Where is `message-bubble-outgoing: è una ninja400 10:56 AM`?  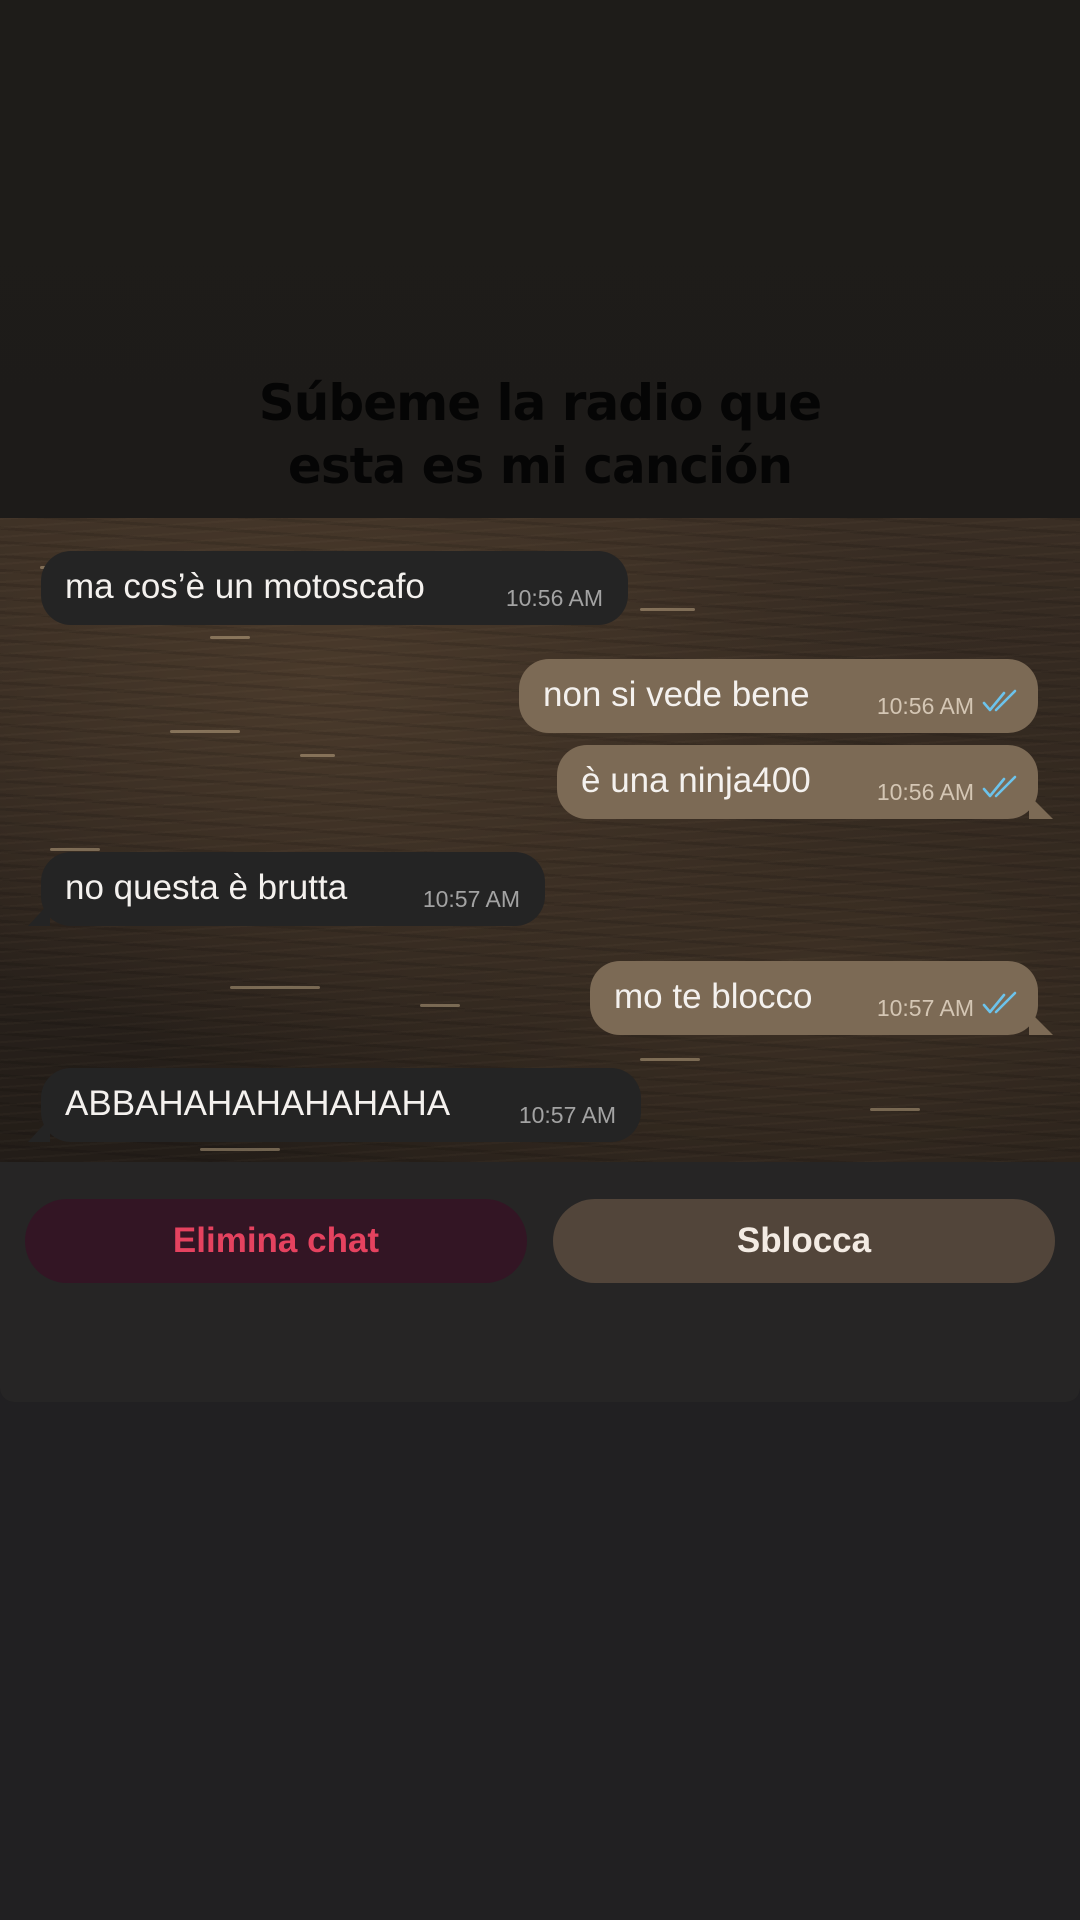
message-bubble-outgoing: è una ninja400 10:56 AM is located at coordinates (805, 782).